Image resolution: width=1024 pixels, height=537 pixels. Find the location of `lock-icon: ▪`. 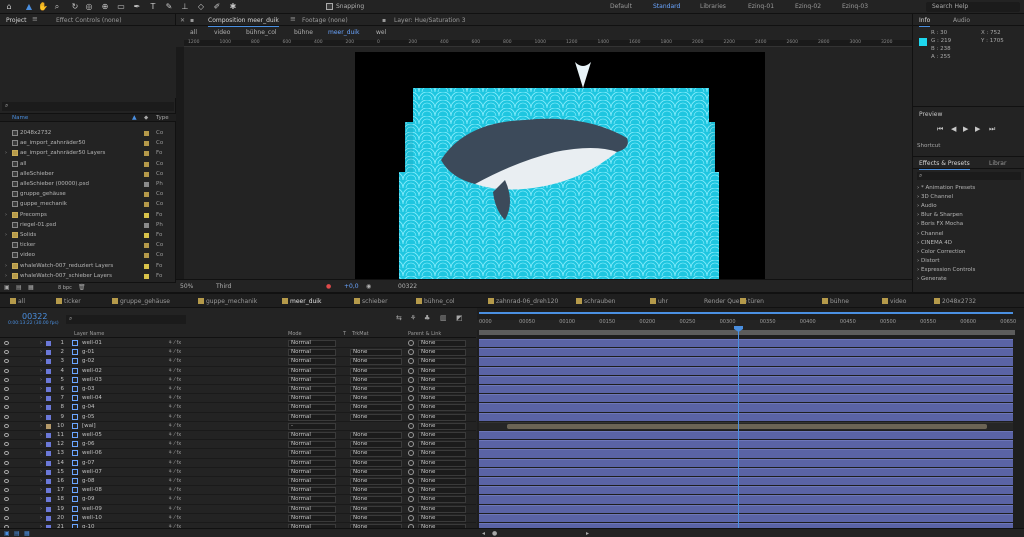

lock-icon: ▪ is located at coordinates (192, 20).